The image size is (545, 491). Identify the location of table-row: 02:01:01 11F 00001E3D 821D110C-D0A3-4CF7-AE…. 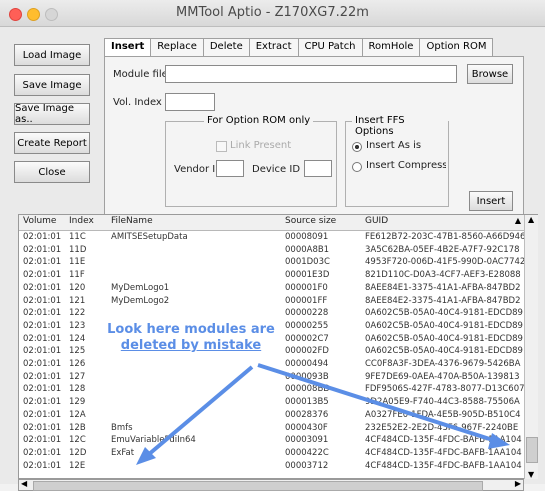
(278, 276).